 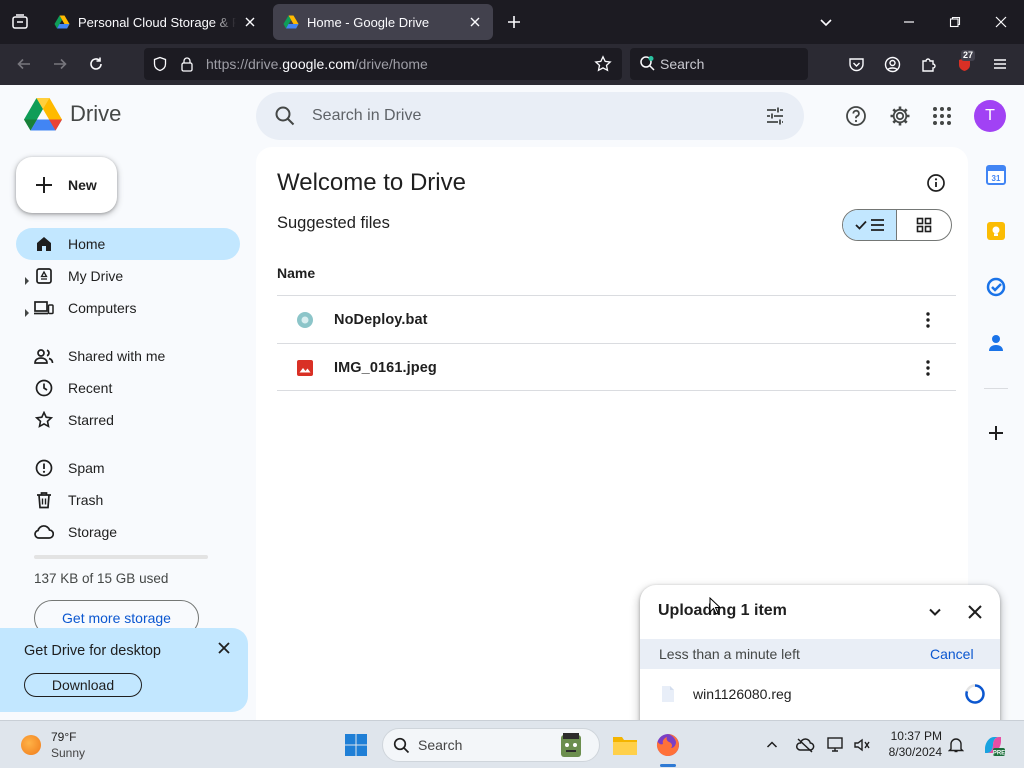 I want to click on tab-list-icon, so click(x=20, y=22).